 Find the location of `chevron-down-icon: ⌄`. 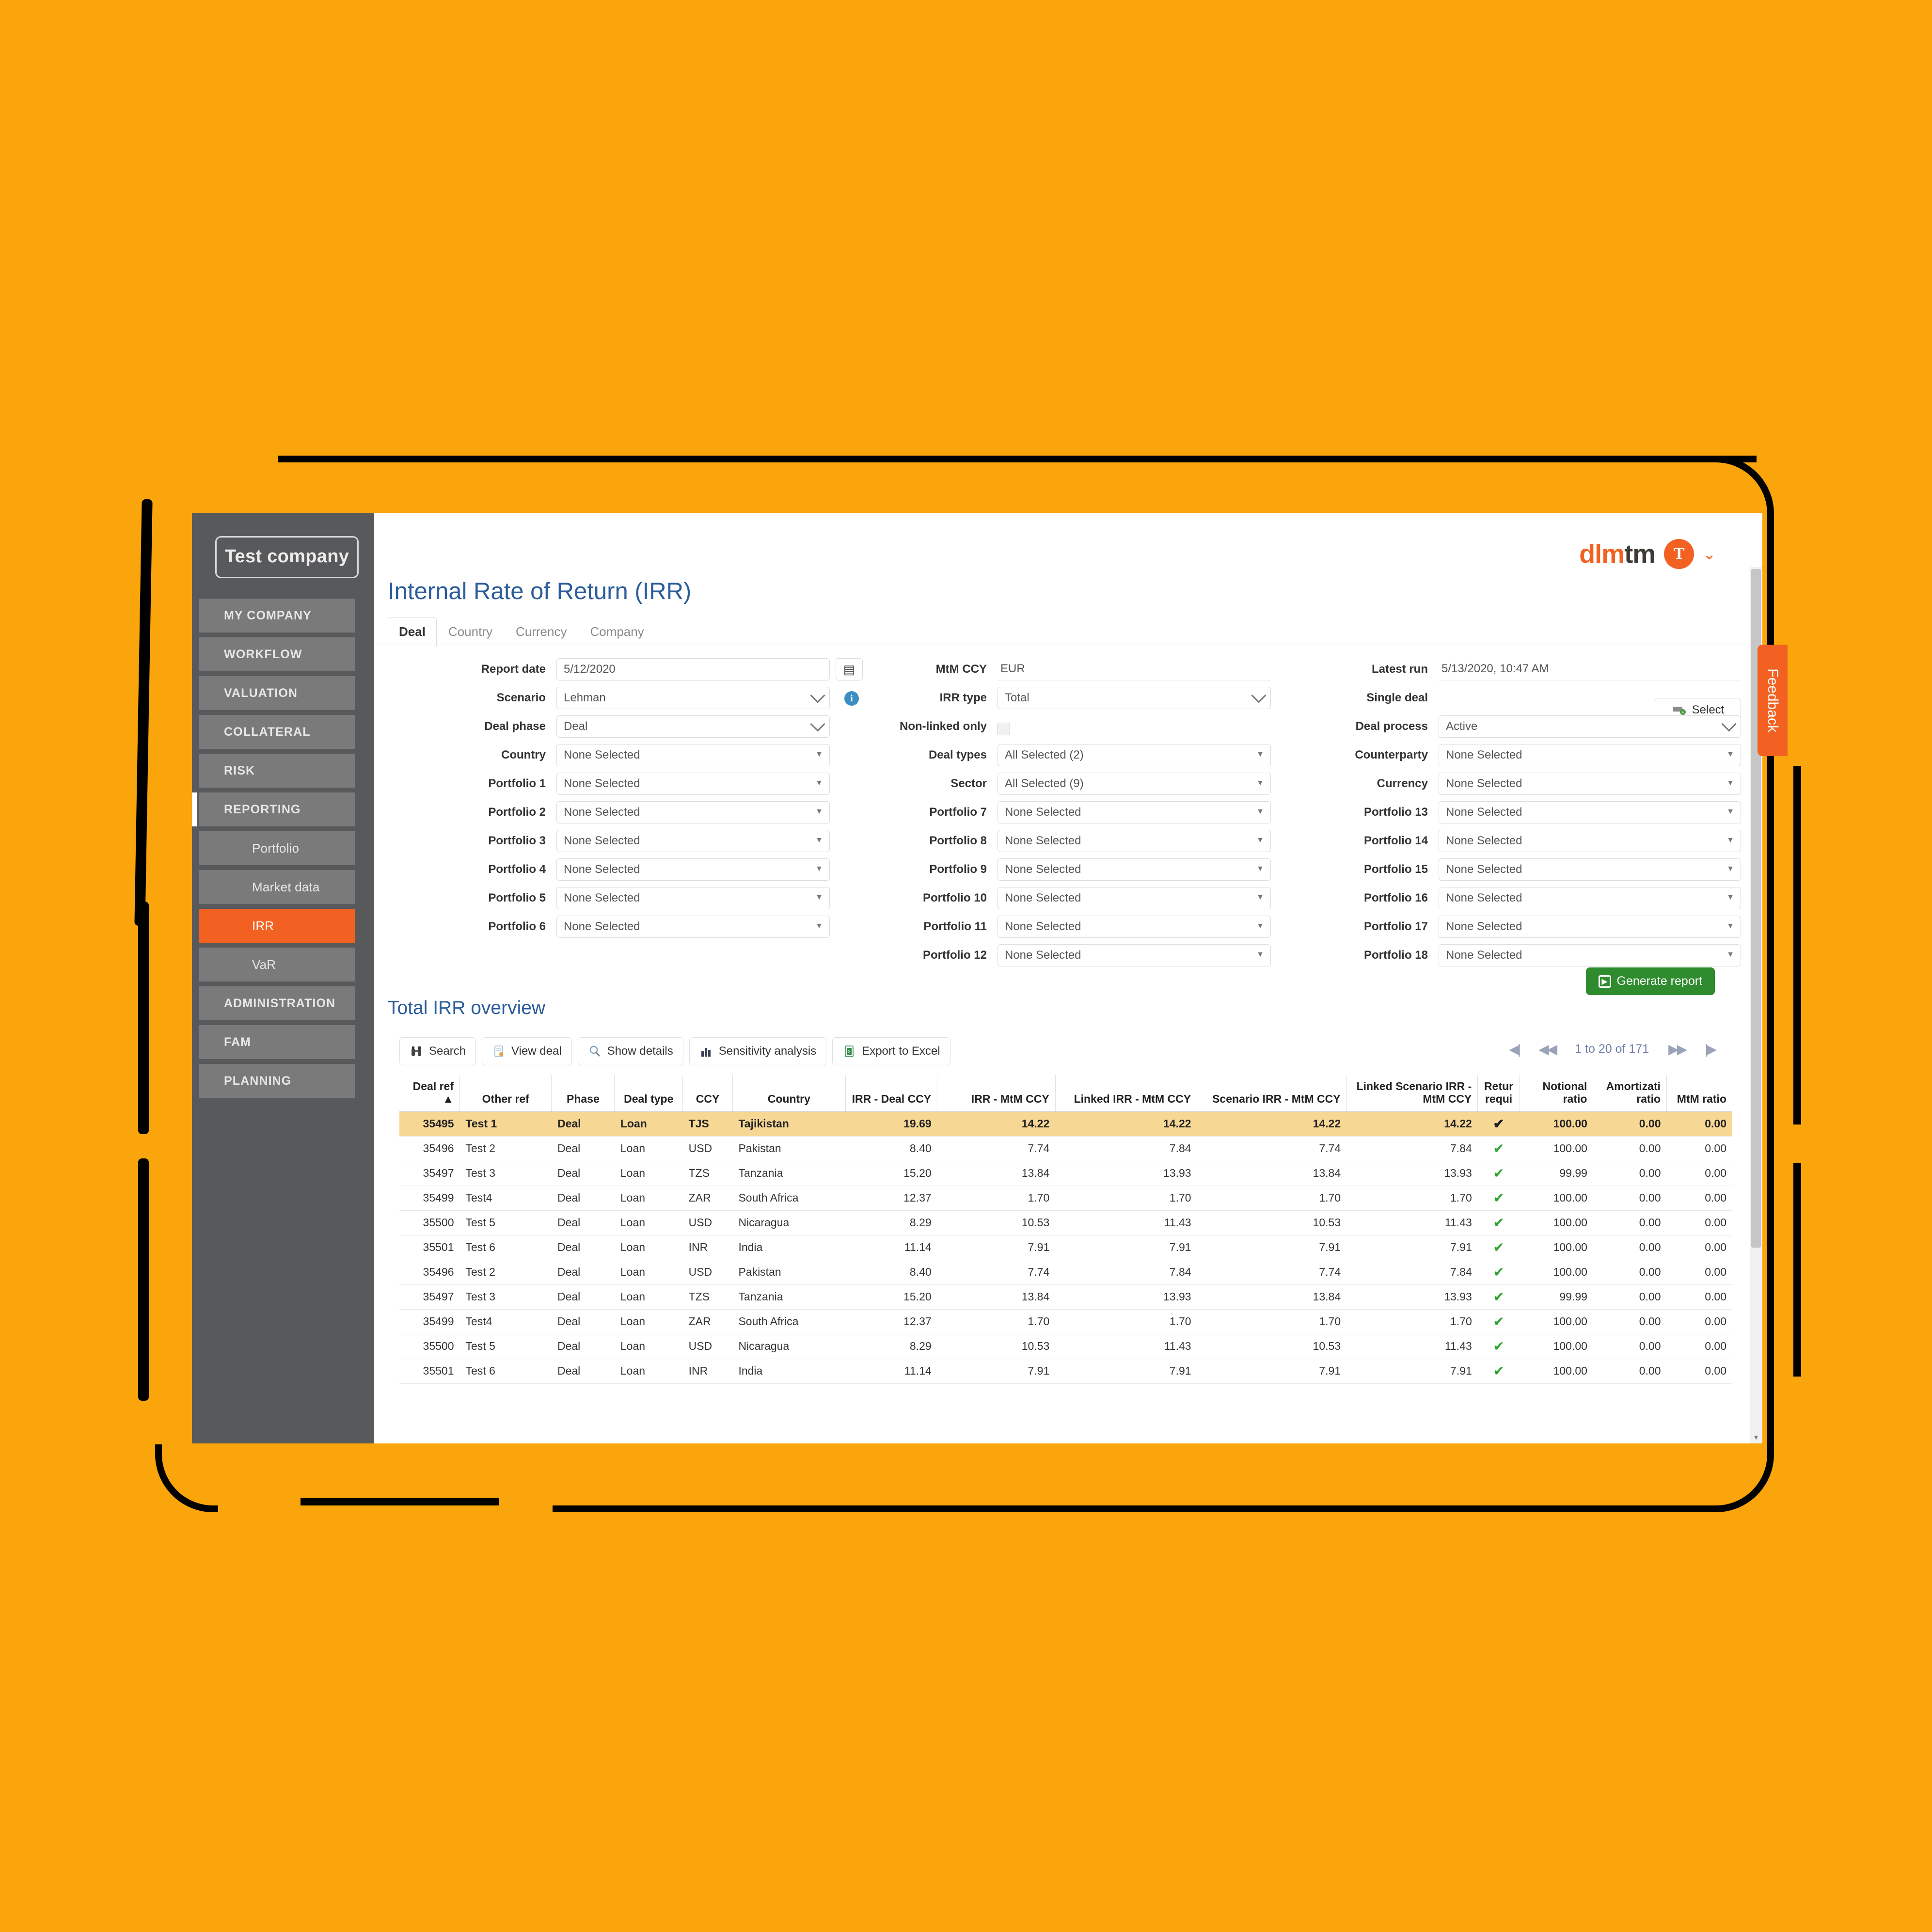

chevron-down-icon: ⌄ is located at coordinates (1710, 554).